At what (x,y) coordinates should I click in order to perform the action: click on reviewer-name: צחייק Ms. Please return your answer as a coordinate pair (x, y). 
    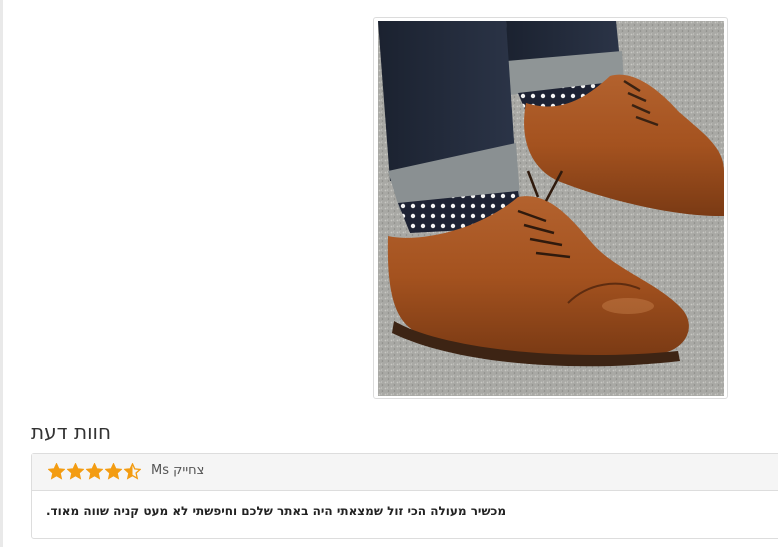
    Looking at the image, I should click on (178, 470).